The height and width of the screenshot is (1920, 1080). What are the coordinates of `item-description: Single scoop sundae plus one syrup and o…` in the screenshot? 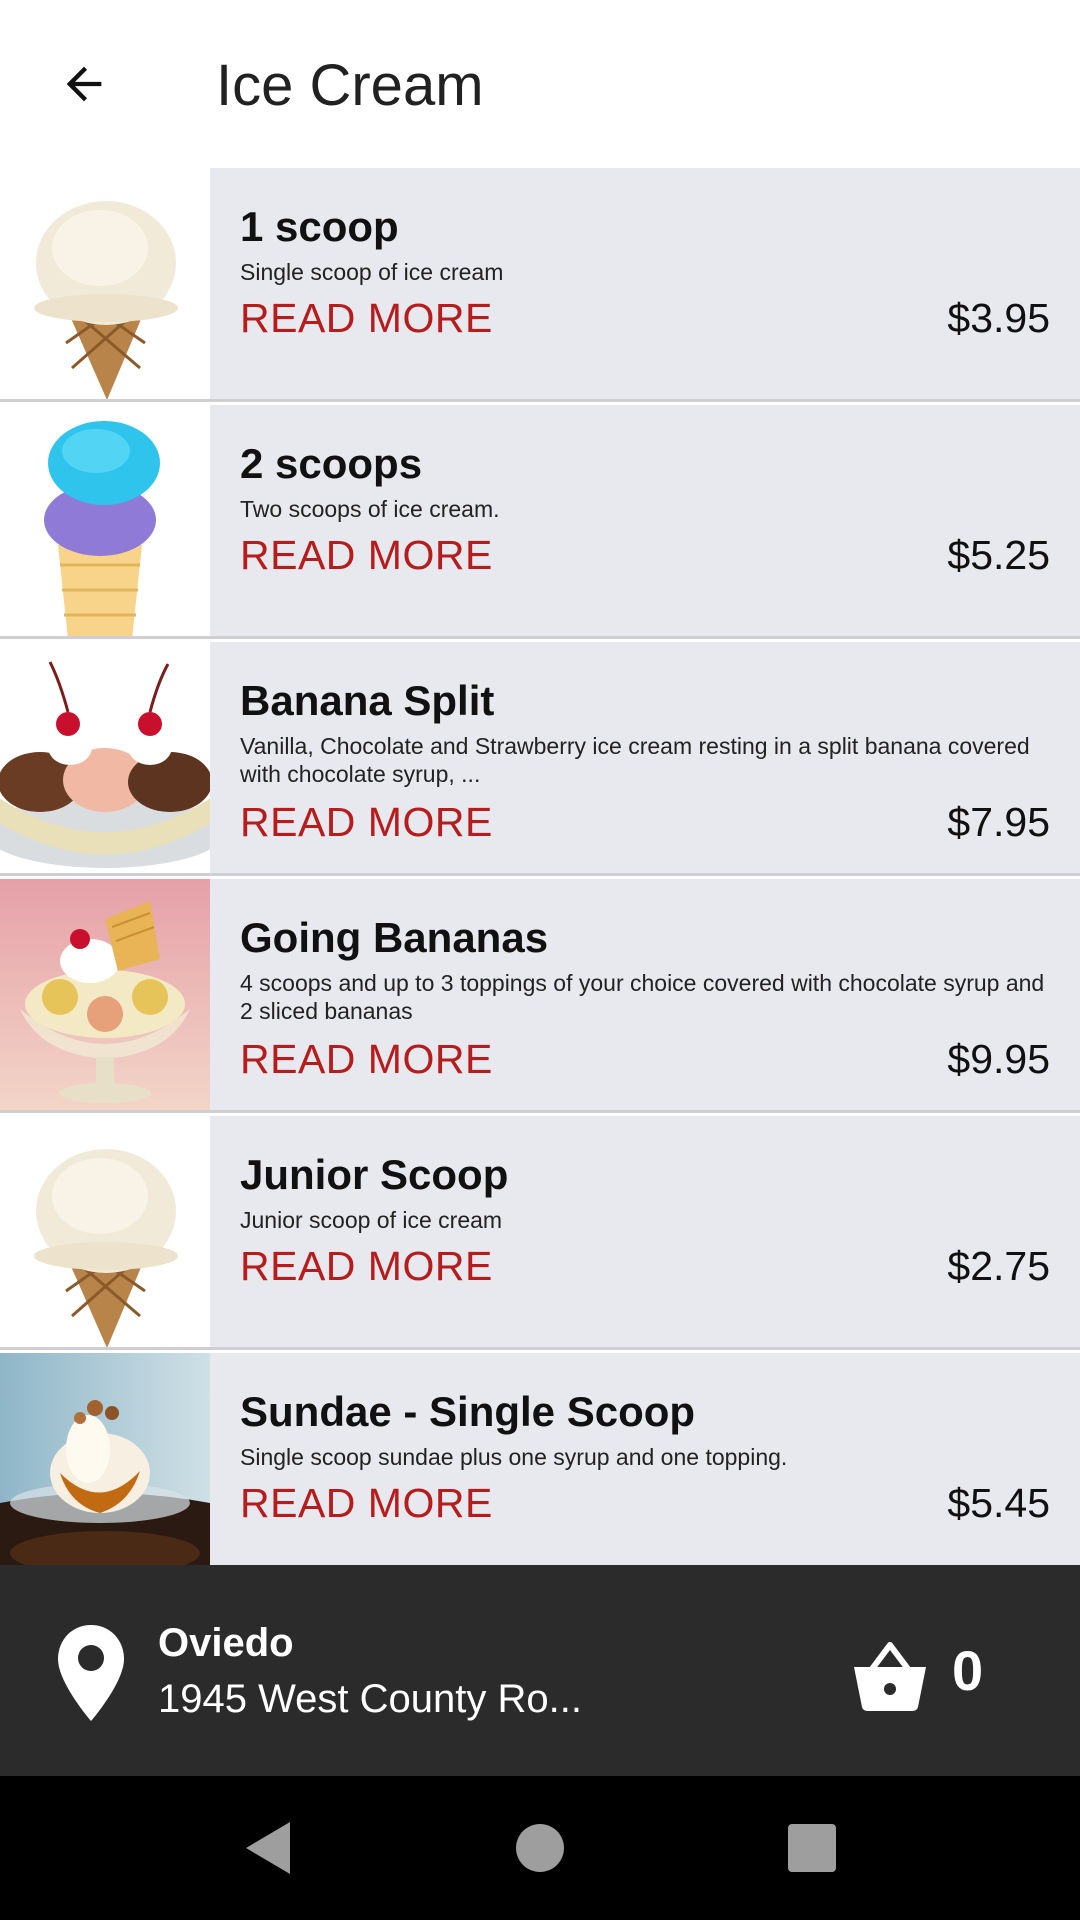 It's located at (514, 1457).